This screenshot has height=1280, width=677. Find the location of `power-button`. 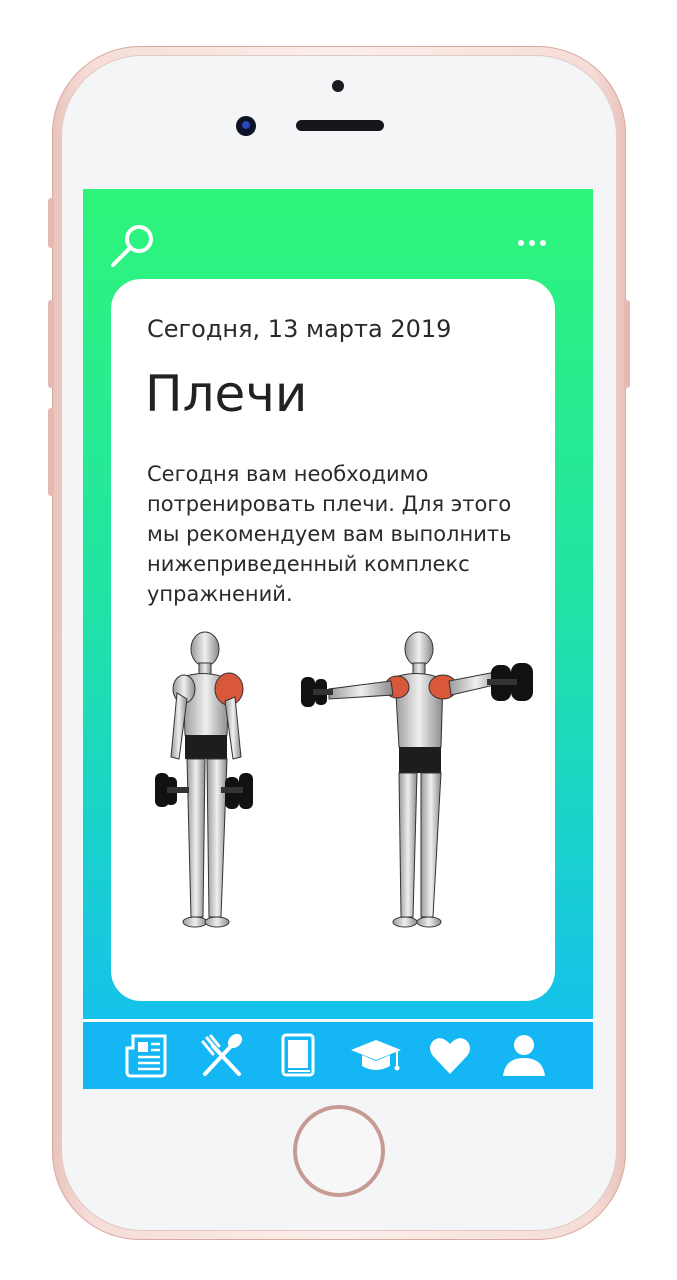

power-button is located at coordinates (627, 344).